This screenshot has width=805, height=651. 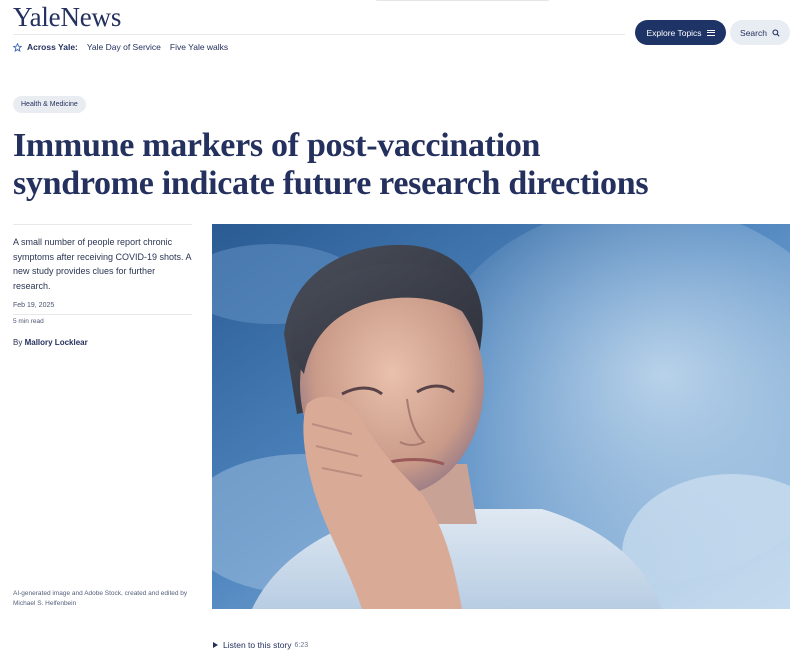 What do you see at coordinates (17, 47) in the screenshot?
I see `star-icon` at bounding box center [17, 47].